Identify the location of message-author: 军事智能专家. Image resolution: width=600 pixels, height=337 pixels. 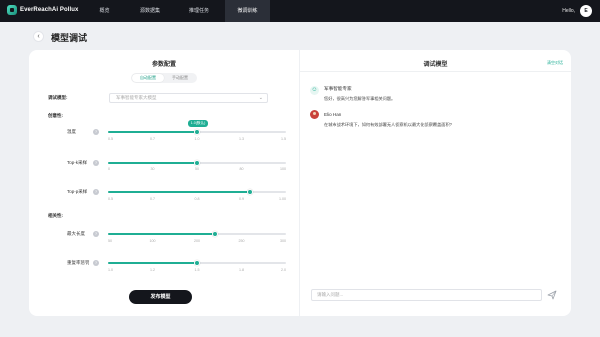
(338, 88).